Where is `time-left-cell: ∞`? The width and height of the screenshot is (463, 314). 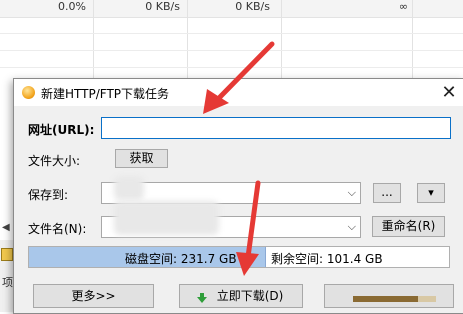 time-left-cell: ∞ is located at coordinates (403, 6).